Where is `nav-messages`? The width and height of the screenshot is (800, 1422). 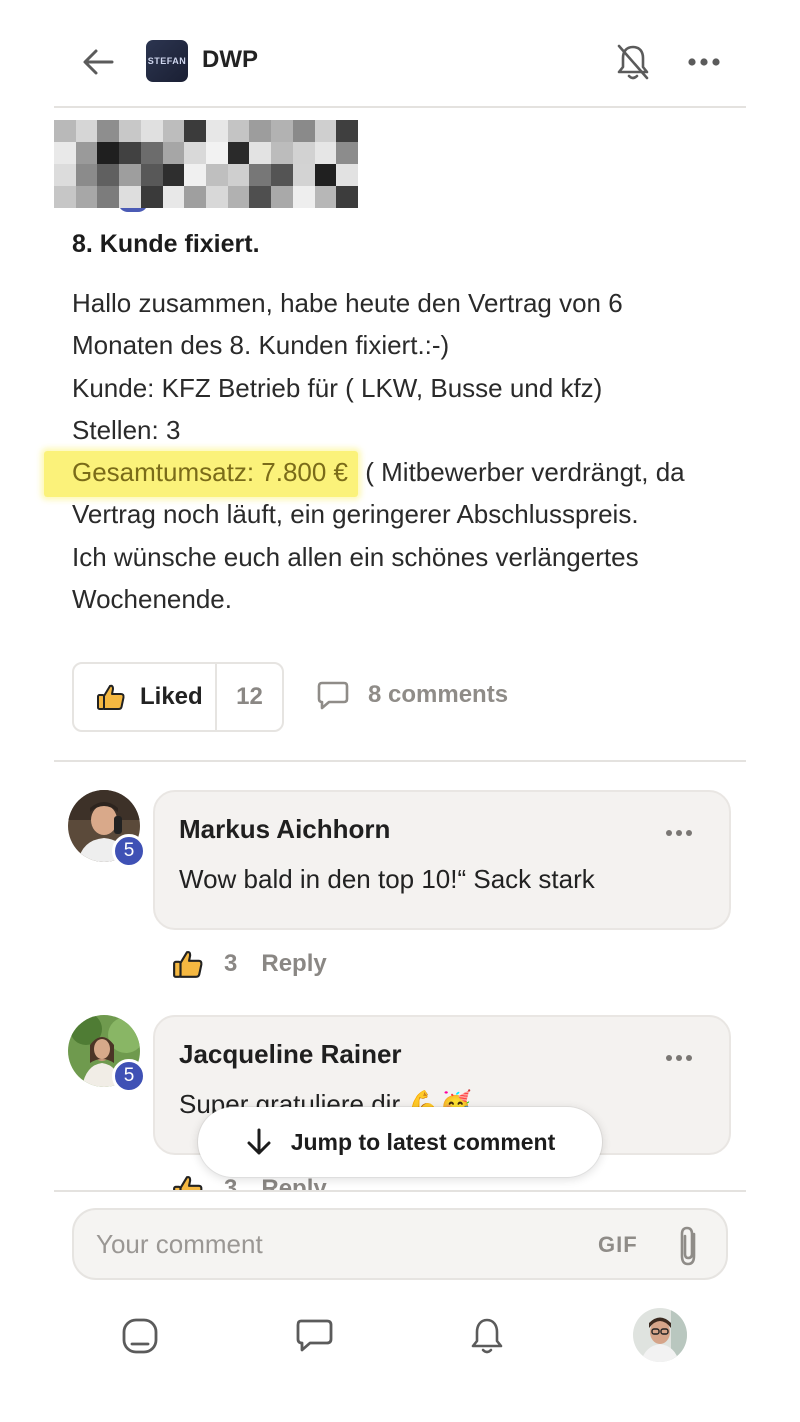 nav-messages is located at coordinates (314, 1336).